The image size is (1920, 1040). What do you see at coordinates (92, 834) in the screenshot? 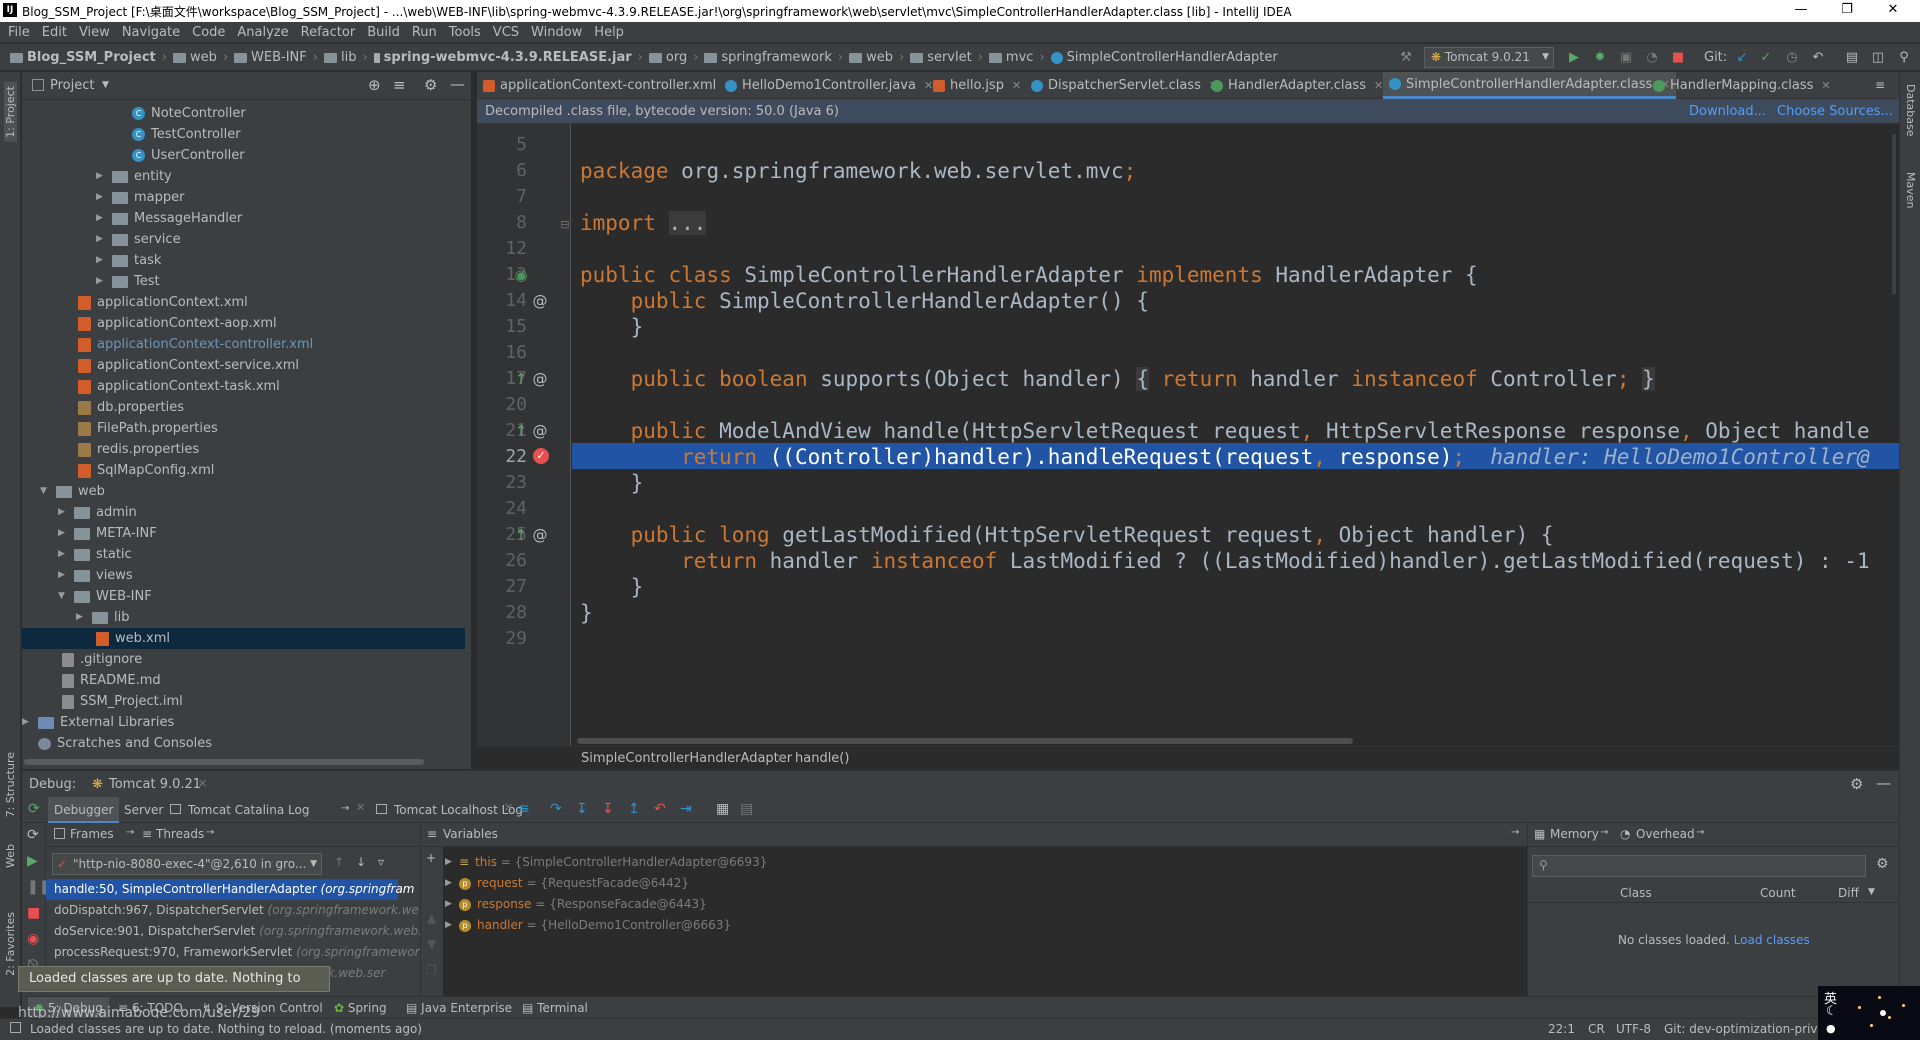
I see `frames-tab: Frames` at bounding box center [92, 834].